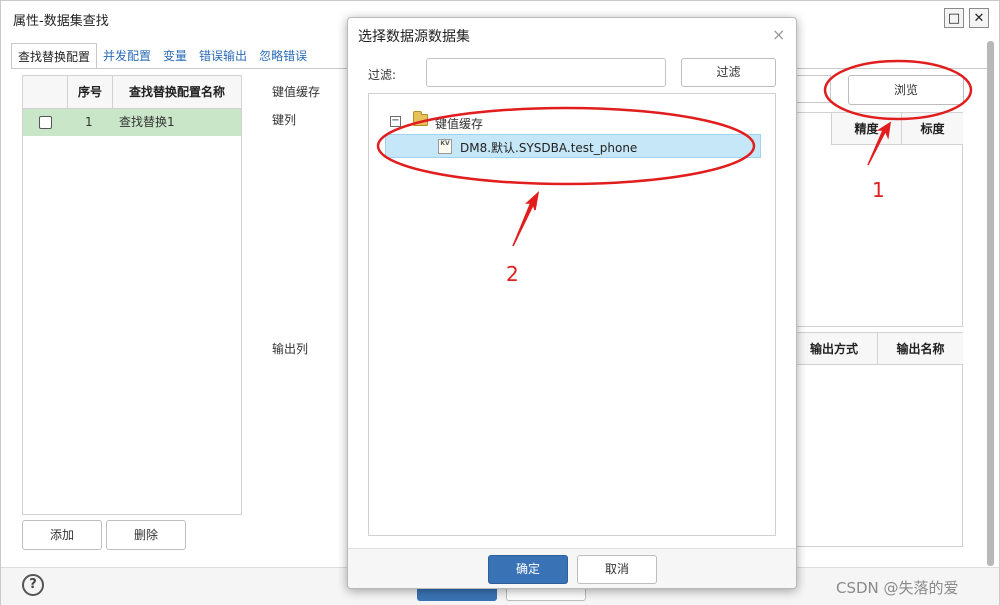  I want to click on grid-header-index: 序号, so click(90, 92).